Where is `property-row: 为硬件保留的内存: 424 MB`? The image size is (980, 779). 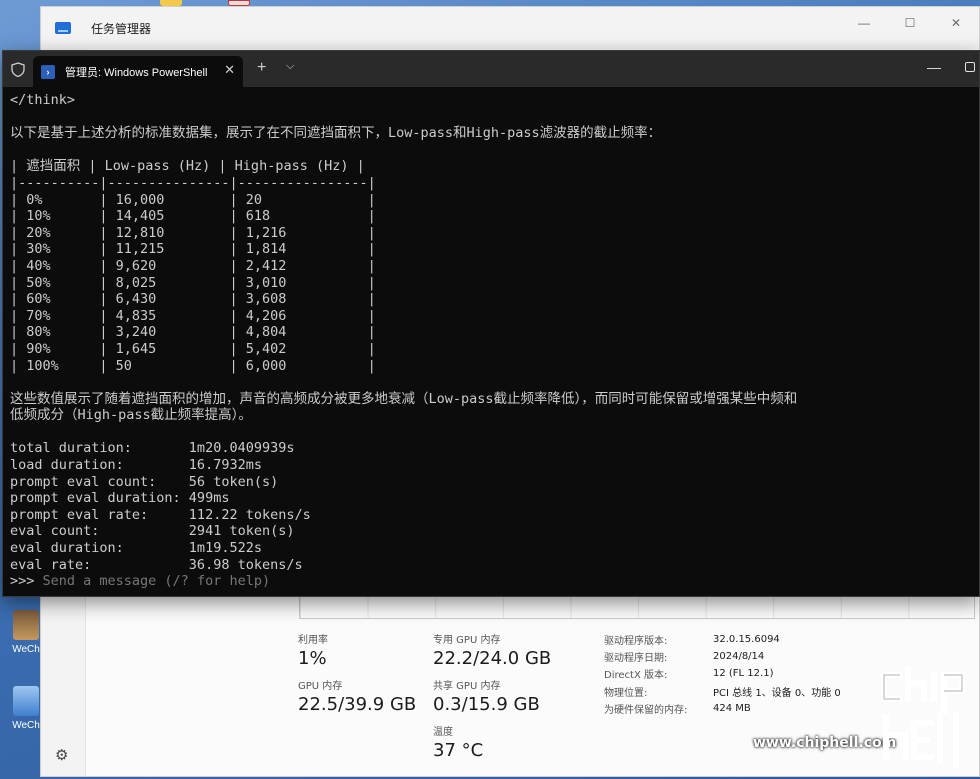 property-row: 为硬件保留的内存: 424 MB is located at coordinates (722, 708).